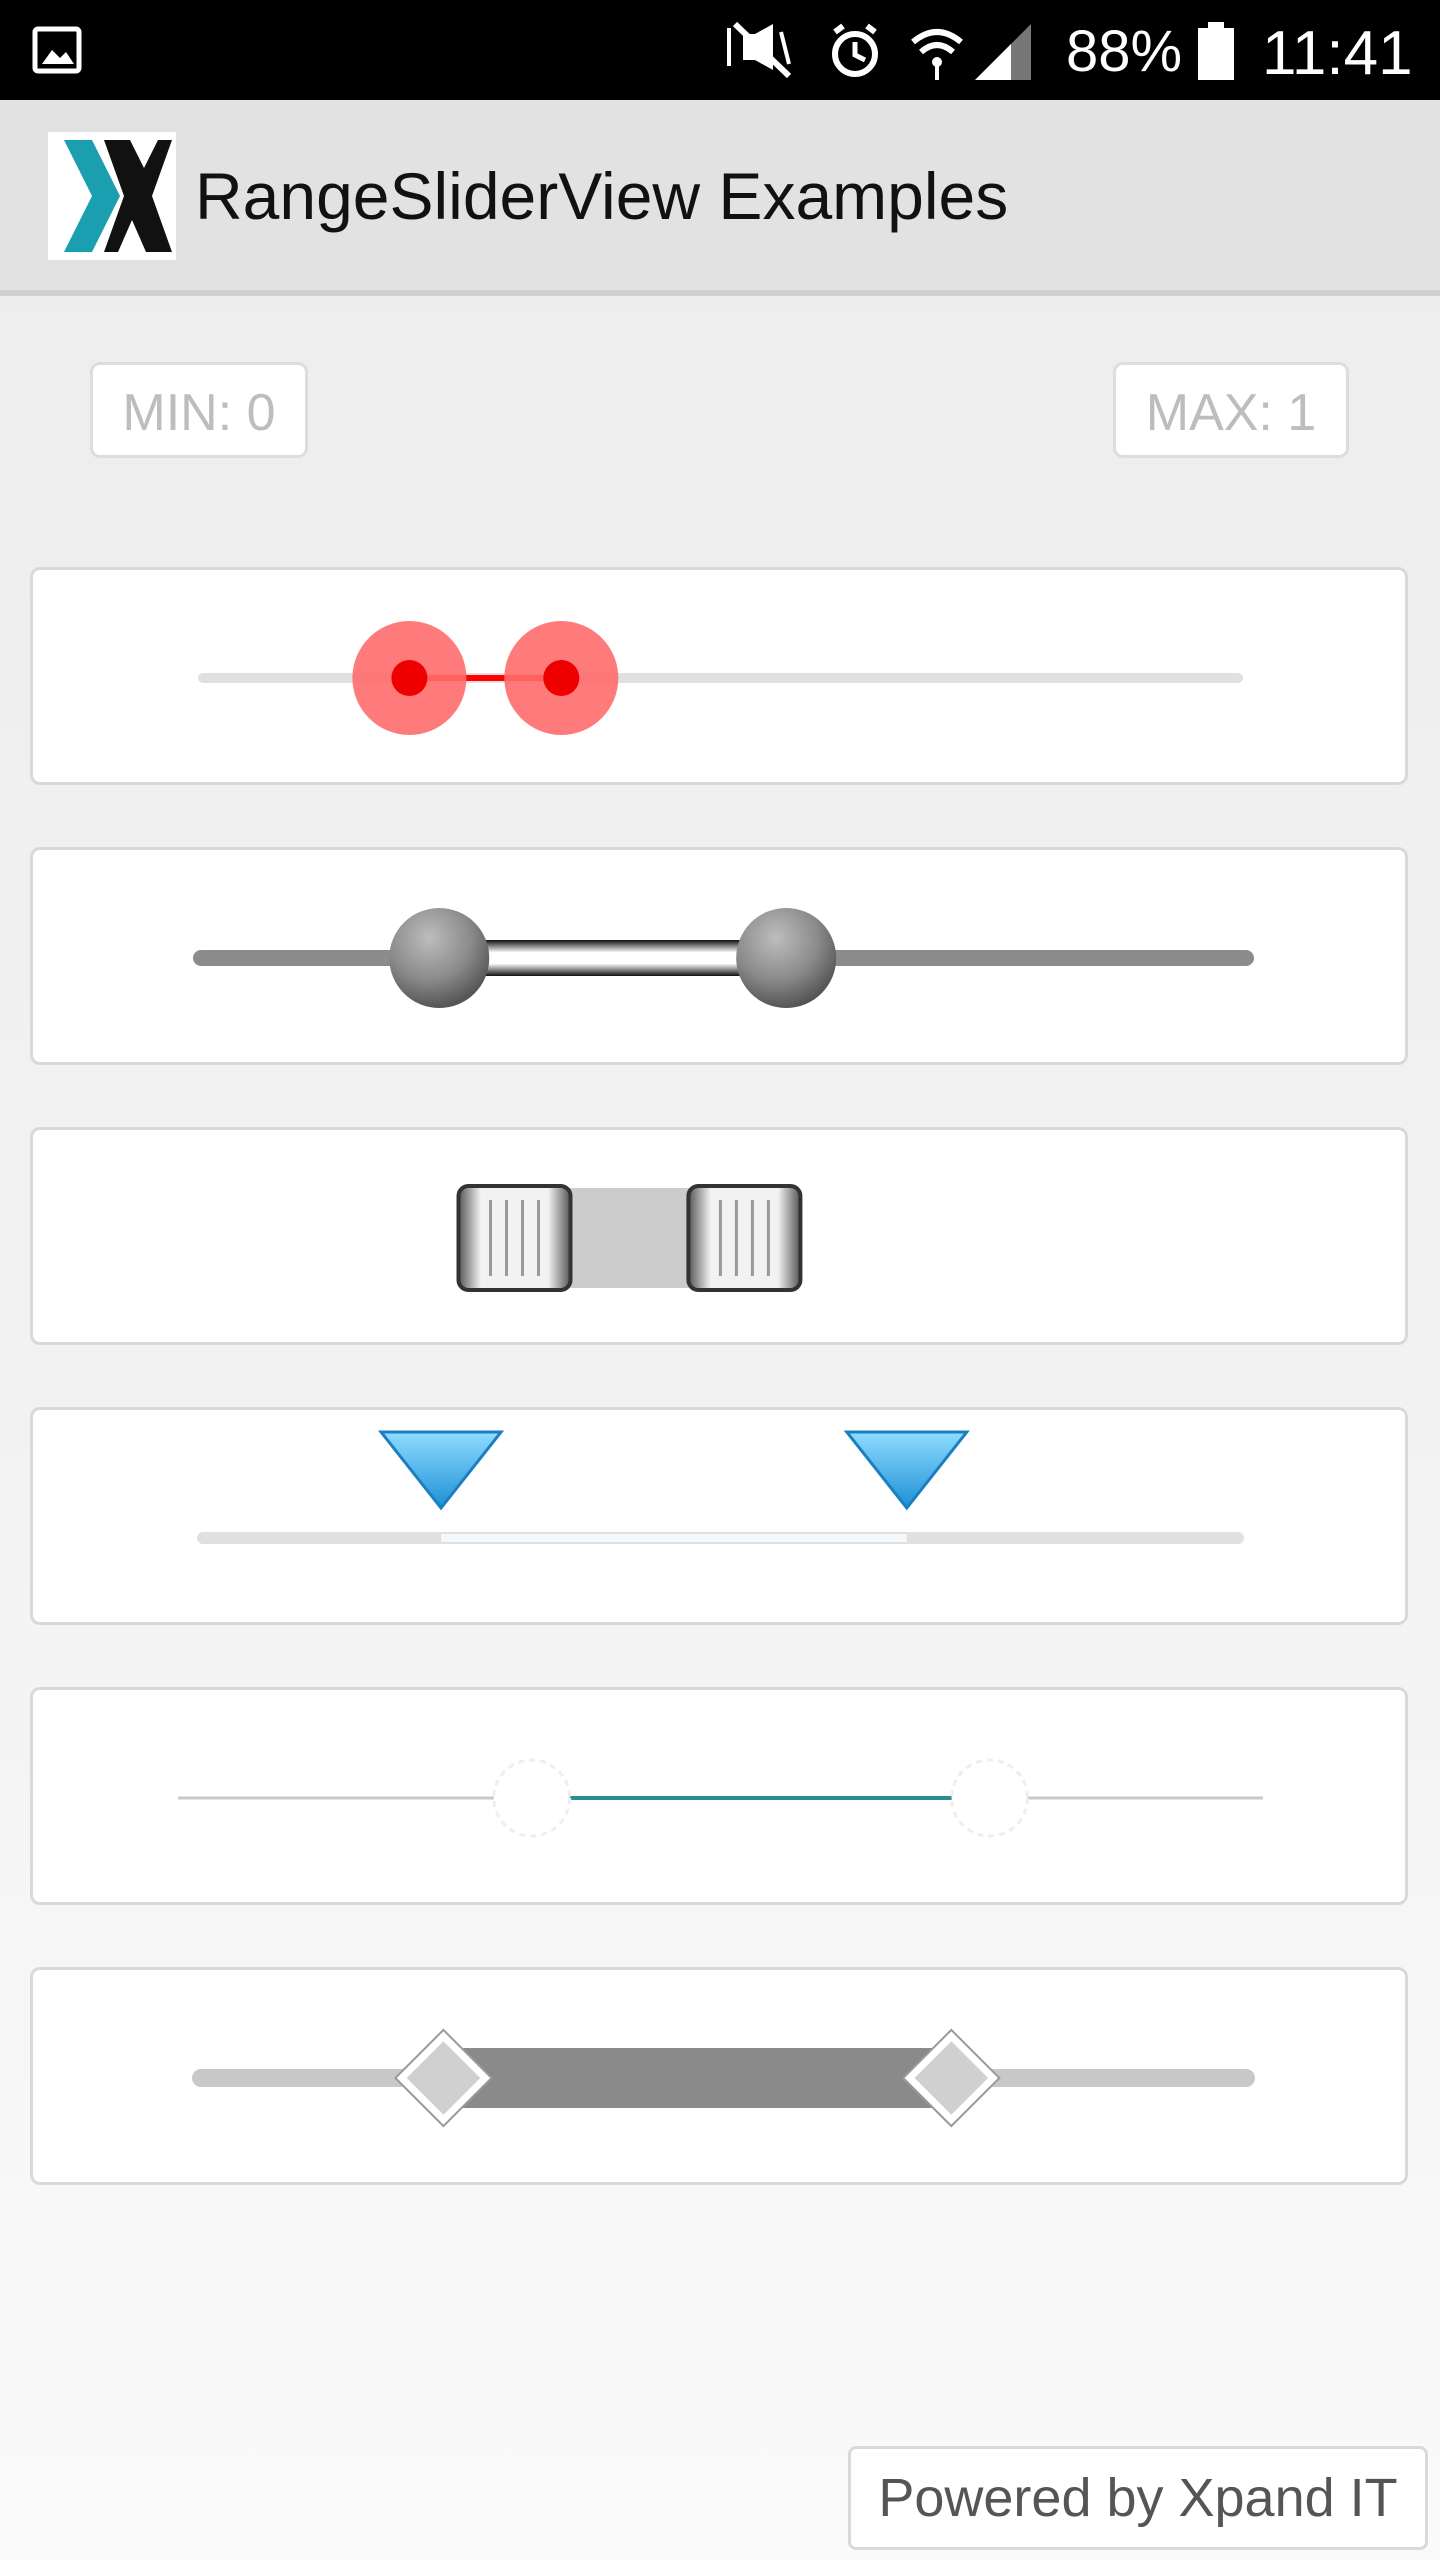 This screenshot has height=2560, width=1440. Describe the element at coordinates (759, 50) in the screenshot. I see `mute-vibrate-icon` at that location.